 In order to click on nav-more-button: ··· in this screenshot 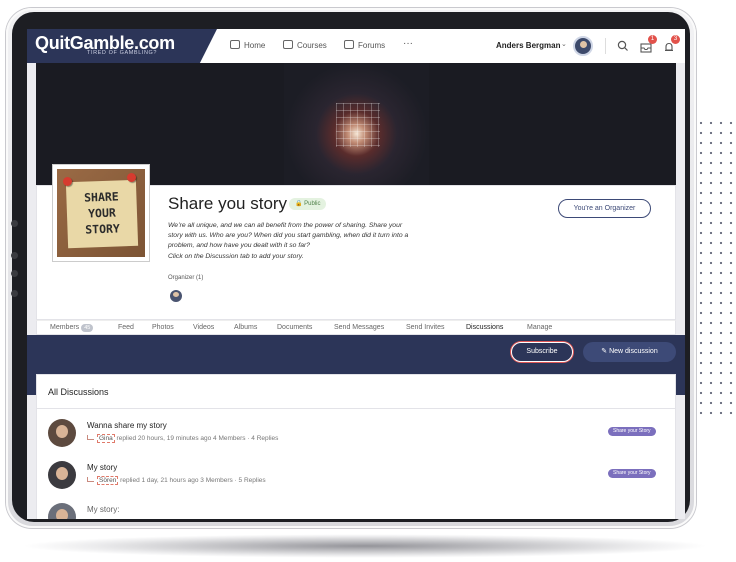, I will do `click(408, 43)`.